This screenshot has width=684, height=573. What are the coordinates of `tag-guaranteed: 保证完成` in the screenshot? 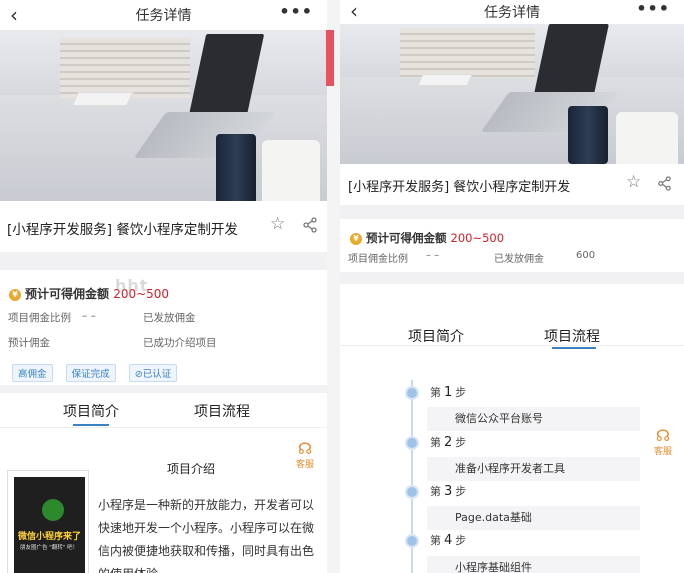 It's located at (90, 373).